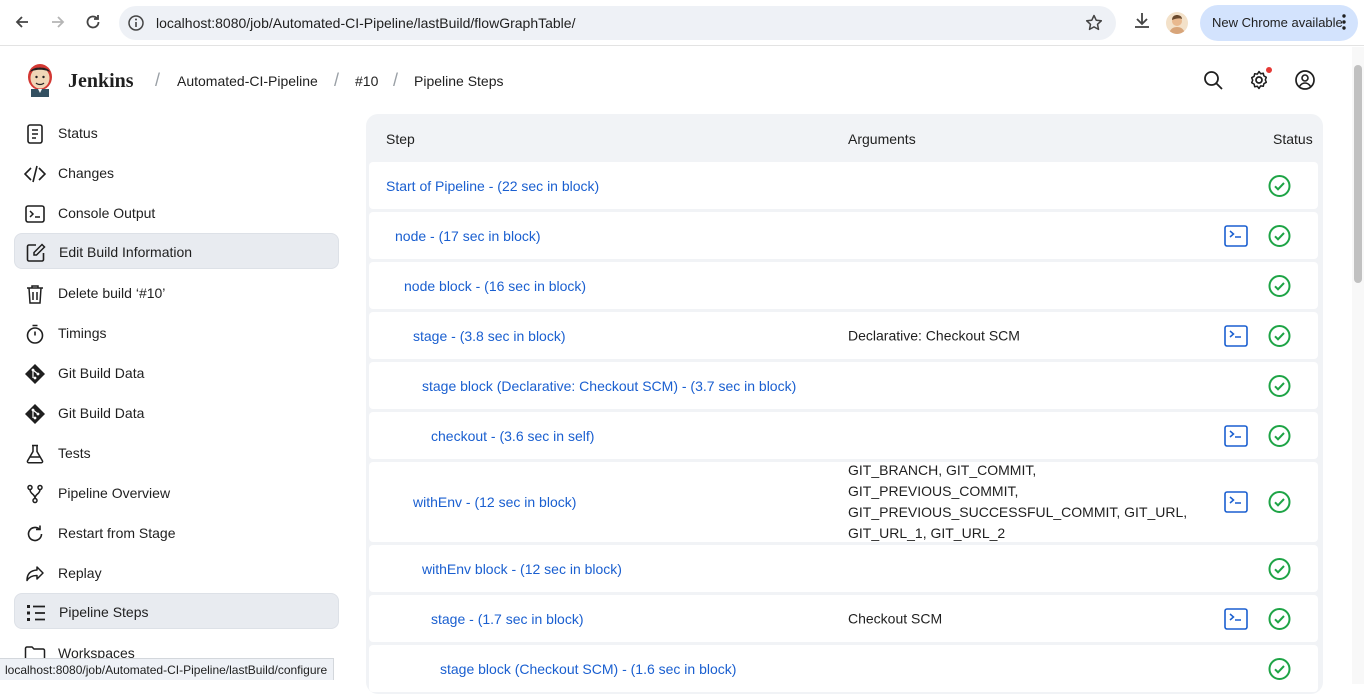  Describe the element at coordinates (78, 133) in the screenshot. I see `sidebar-item-label: Status` at that location.